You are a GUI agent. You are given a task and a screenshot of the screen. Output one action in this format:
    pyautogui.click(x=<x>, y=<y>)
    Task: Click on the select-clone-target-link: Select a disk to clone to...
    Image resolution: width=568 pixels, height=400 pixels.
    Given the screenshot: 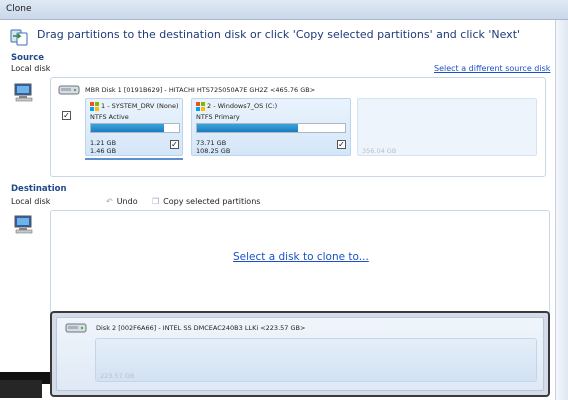 What is the action you would take?
    pyautogui.click(x=301, y=257)
    